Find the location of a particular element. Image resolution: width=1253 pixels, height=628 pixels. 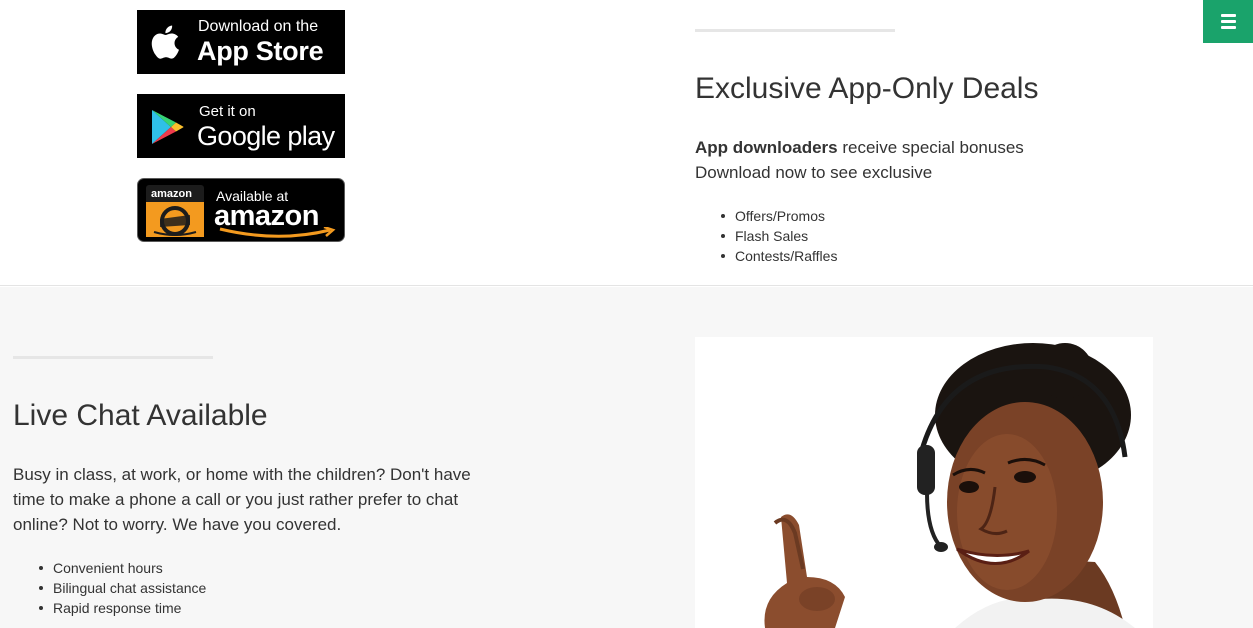

list-item: Offers/Promos is located at coordinates (776, 216).